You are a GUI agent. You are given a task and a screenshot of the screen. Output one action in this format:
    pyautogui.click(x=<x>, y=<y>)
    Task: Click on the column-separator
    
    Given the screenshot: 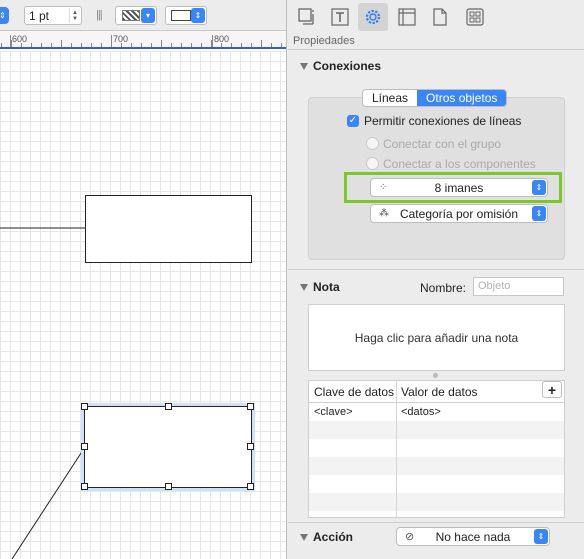 What is the action you would take?
    pyautogui.click(x=396, y=449)
    